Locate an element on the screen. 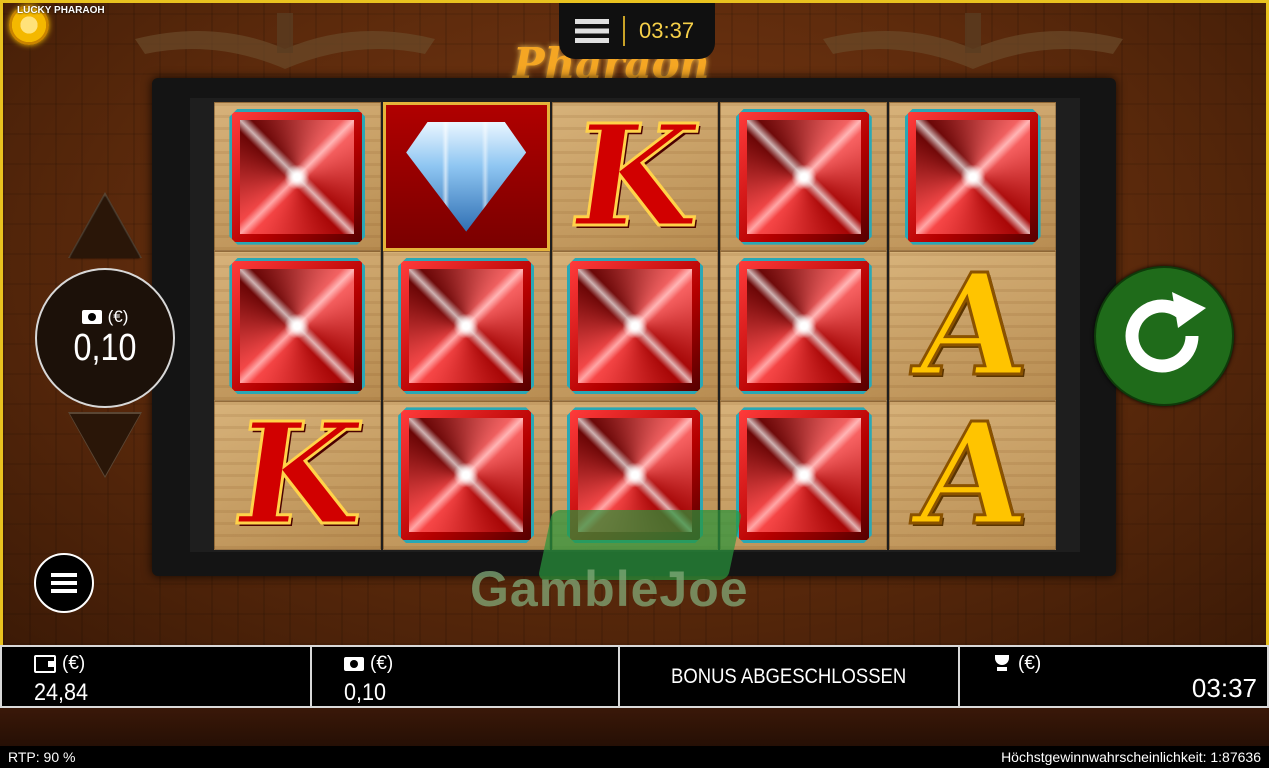 This screenshot has width=1269, height=768. diamond-icon is located at coordinates (466, 176).